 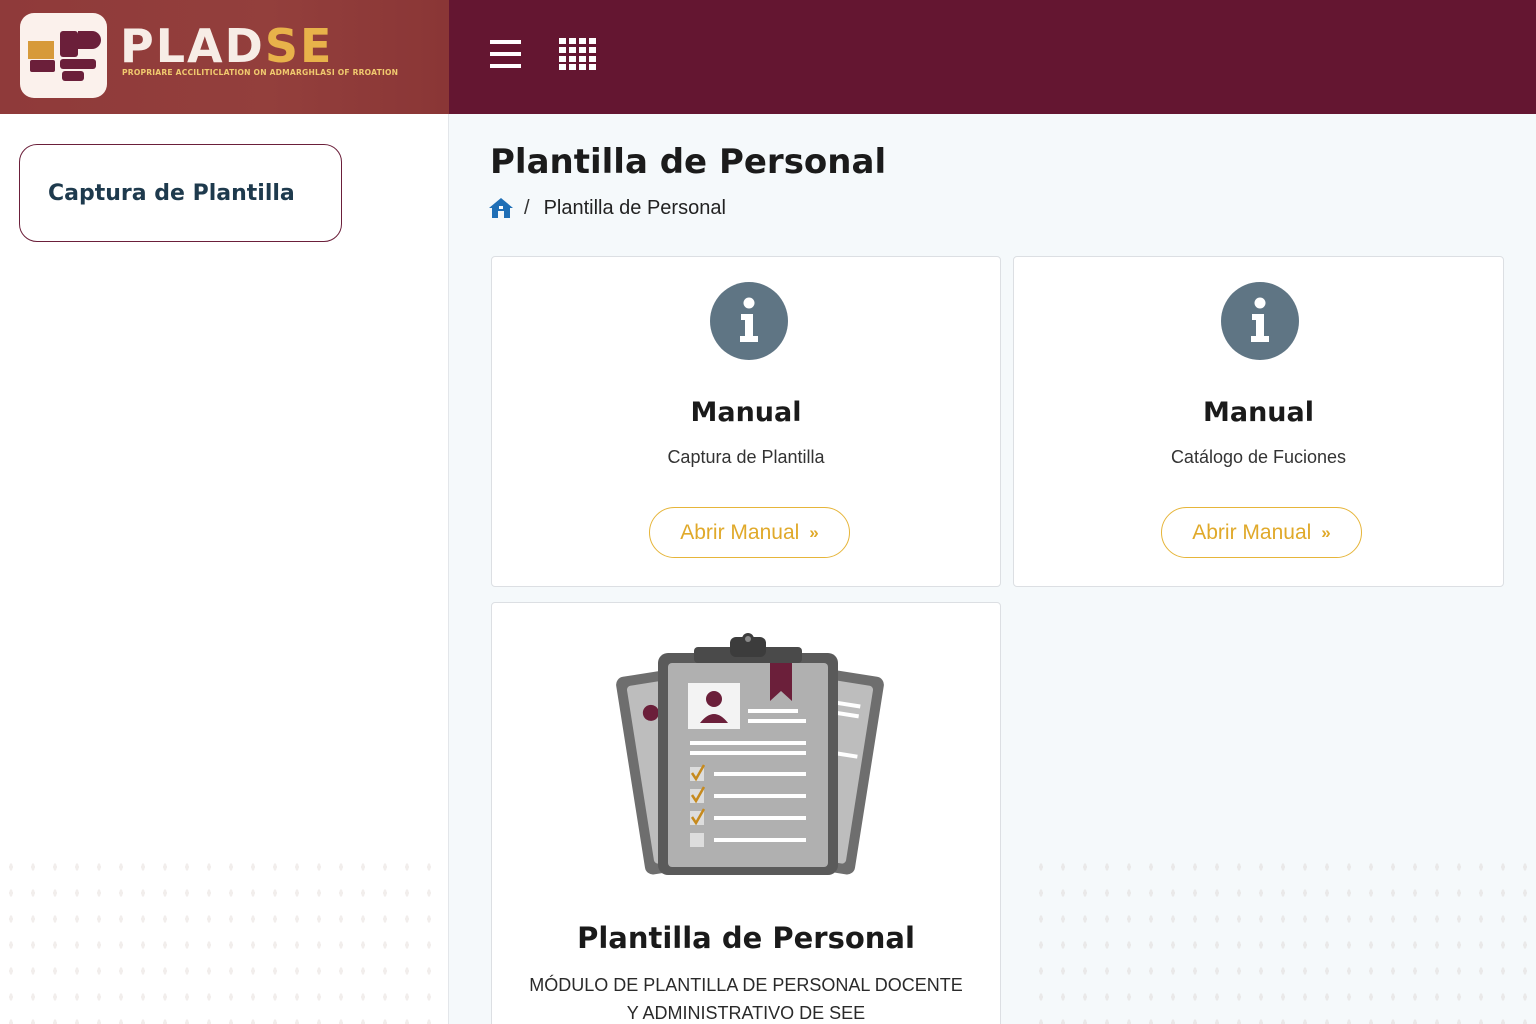 What do you see at coordinates (171, 193) in the screenshot?
I see `sidebar-item-label: Captura de Plantilla` at bounding box center [171, 193].